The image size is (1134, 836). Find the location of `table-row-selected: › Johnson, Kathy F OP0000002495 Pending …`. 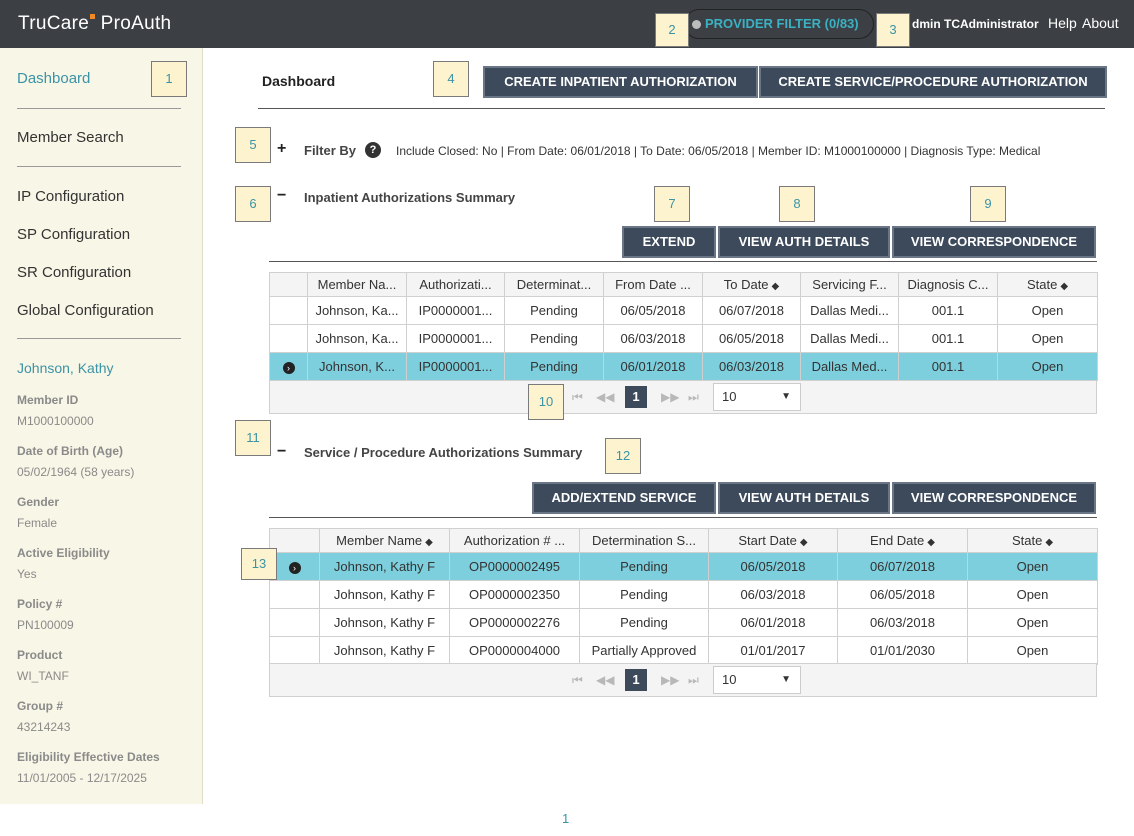

table-row-selected: › Johnson, Kathy F OP0000002495 Pending … is located at coordinates (683, 566).